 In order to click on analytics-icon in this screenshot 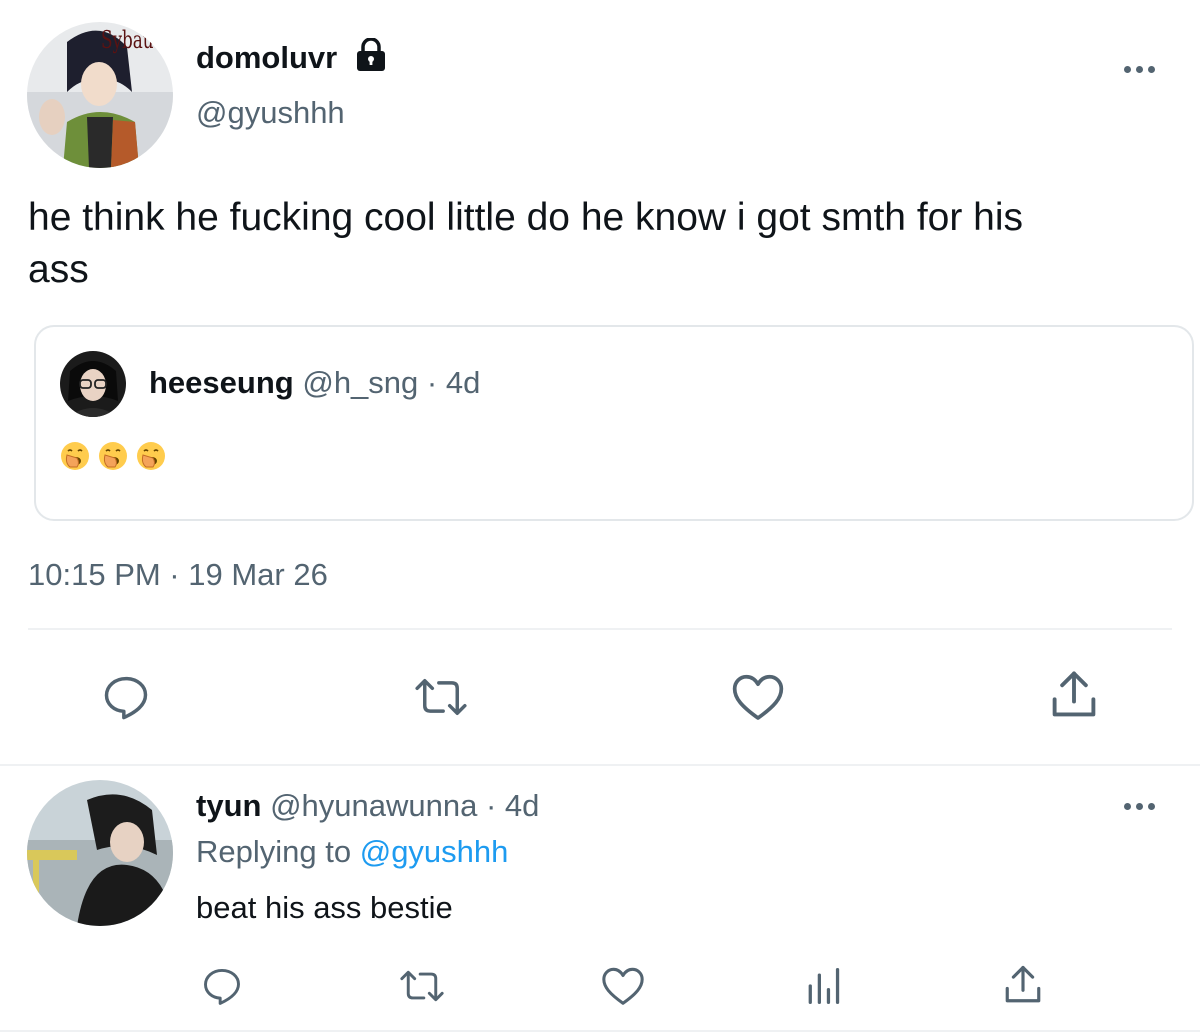, I will do `click(823, 986)`.